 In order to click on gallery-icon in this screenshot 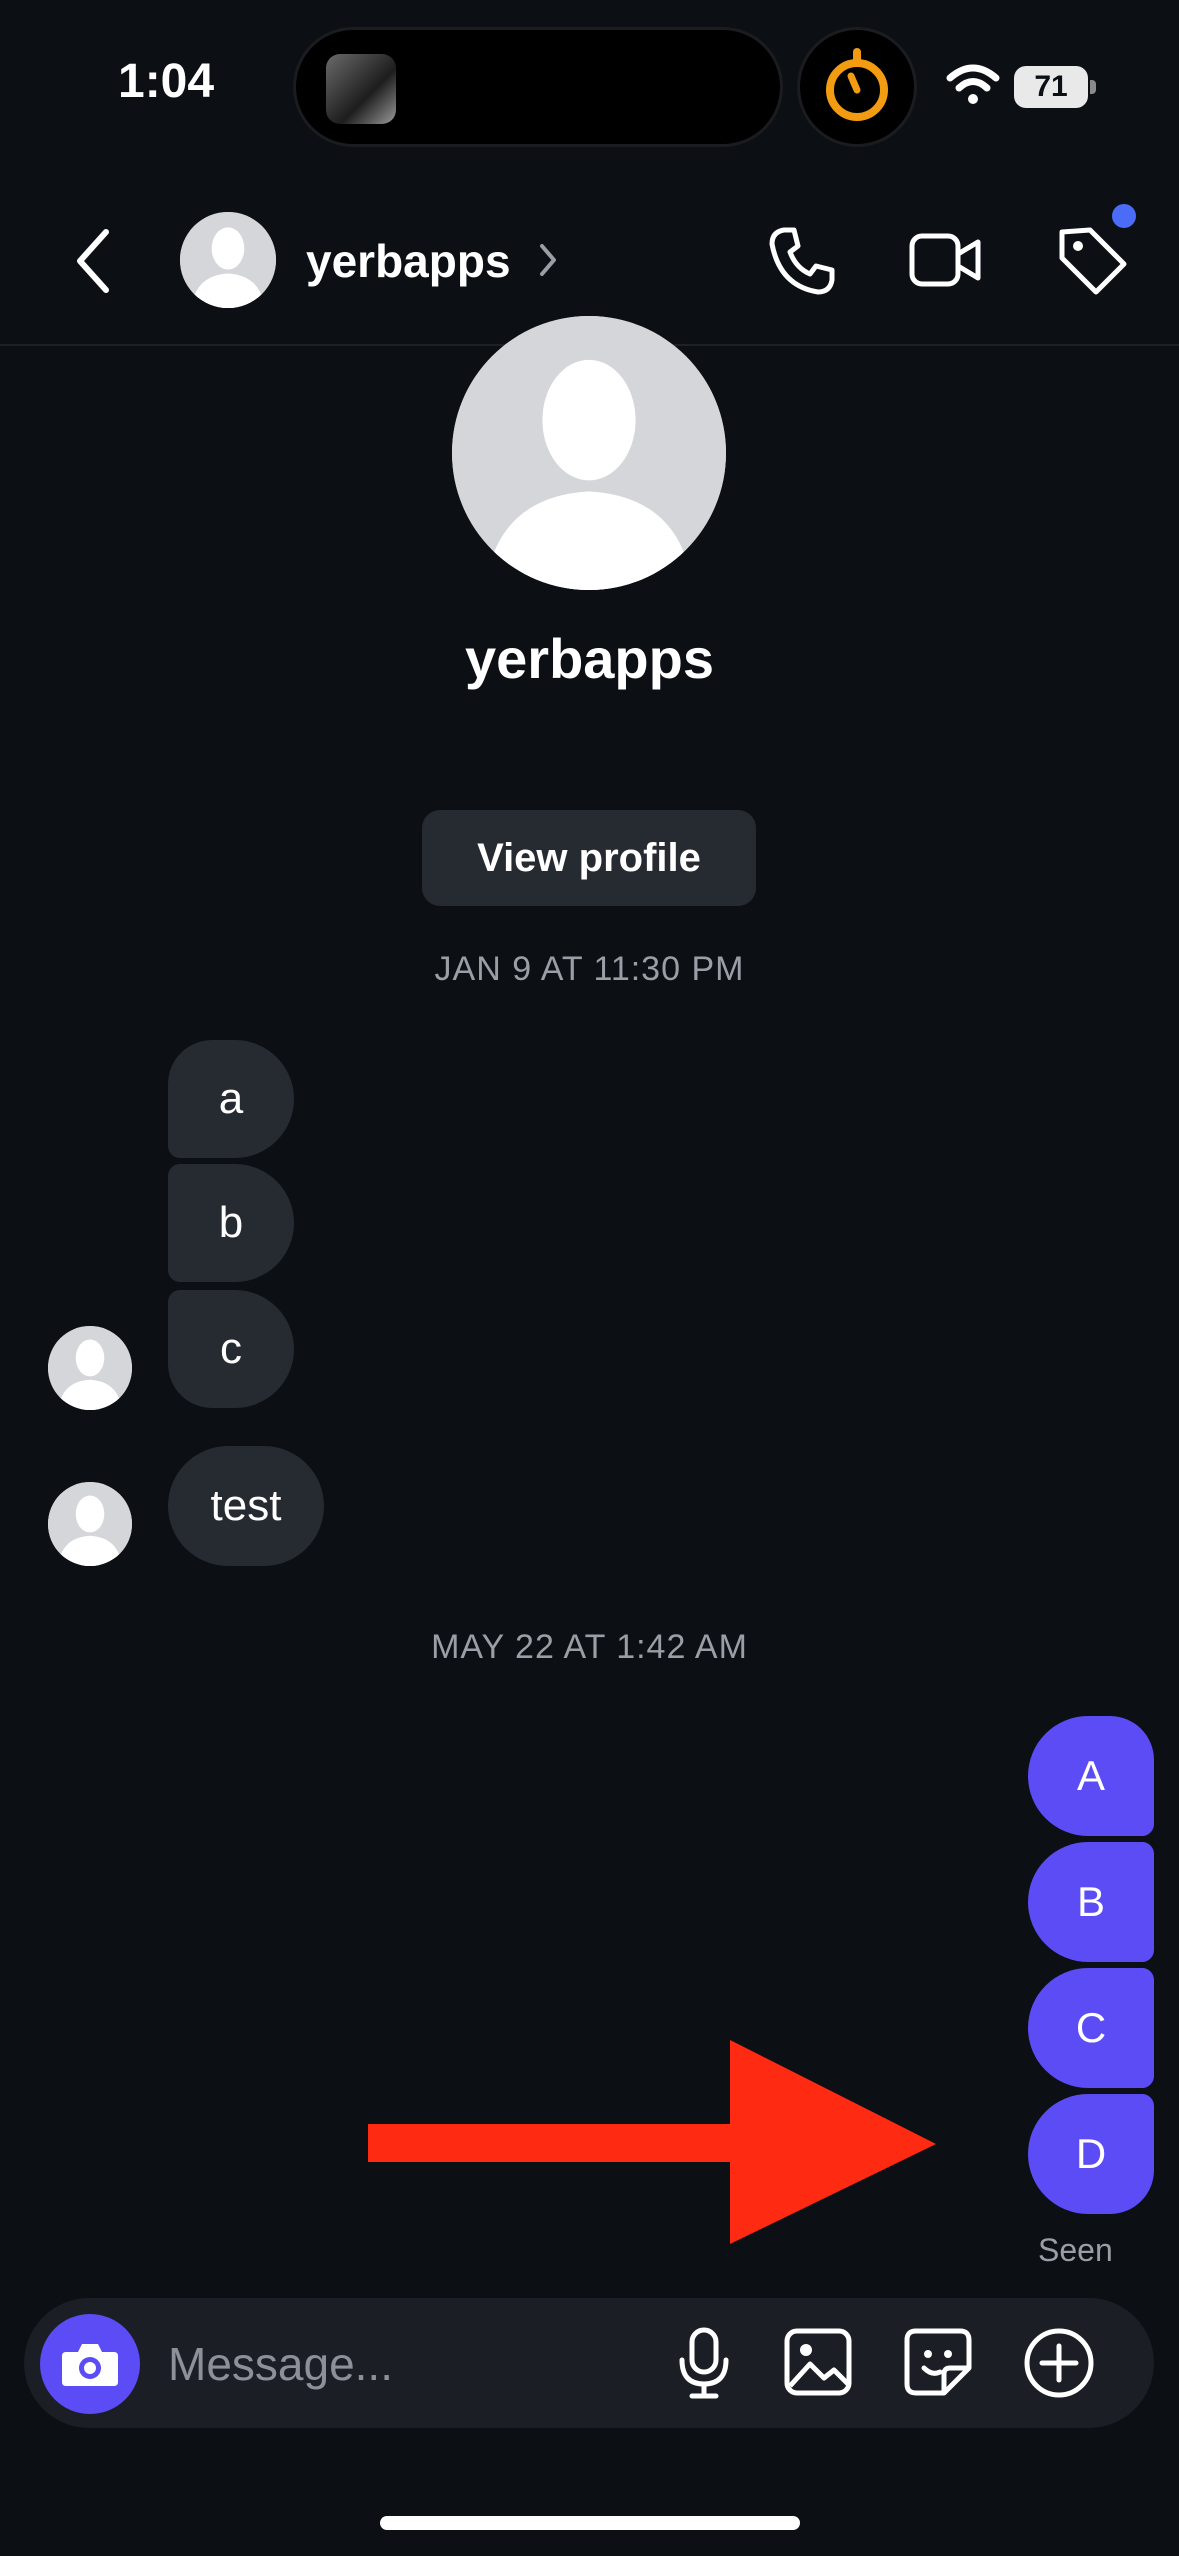, I will do `click(818, 2362)`.